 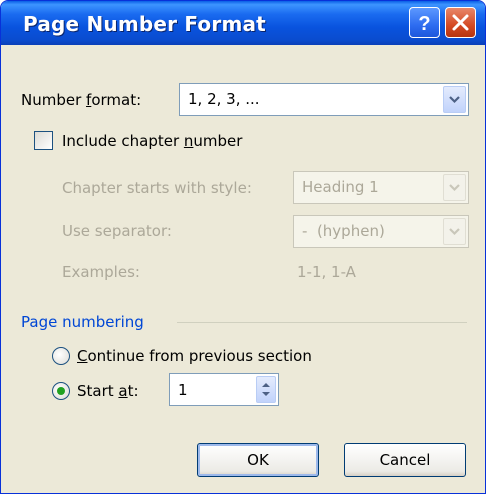 I want to click on ok-button: OK, so click(x=258, y=460).